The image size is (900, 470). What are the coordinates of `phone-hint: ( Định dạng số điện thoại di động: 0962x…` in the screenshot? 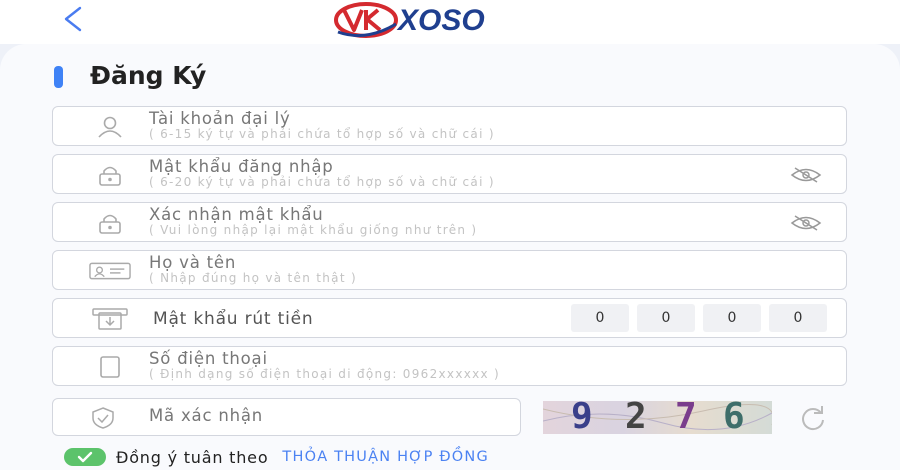 It's located at (325, 374).